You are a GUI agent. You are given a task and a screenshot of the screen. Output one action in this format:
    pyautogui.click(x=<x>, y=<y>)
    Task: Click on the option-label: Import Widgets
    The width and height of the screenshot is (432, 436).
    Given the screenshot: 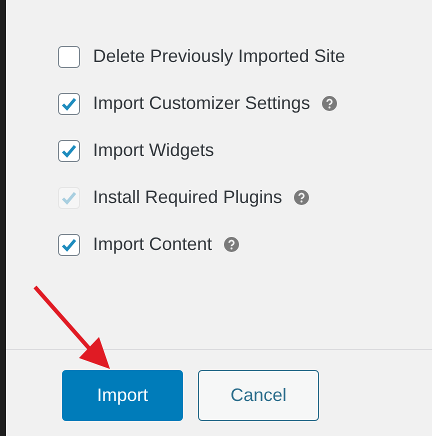 What is the action you would take?
    pyautogui.click(x=153, y=150)
    